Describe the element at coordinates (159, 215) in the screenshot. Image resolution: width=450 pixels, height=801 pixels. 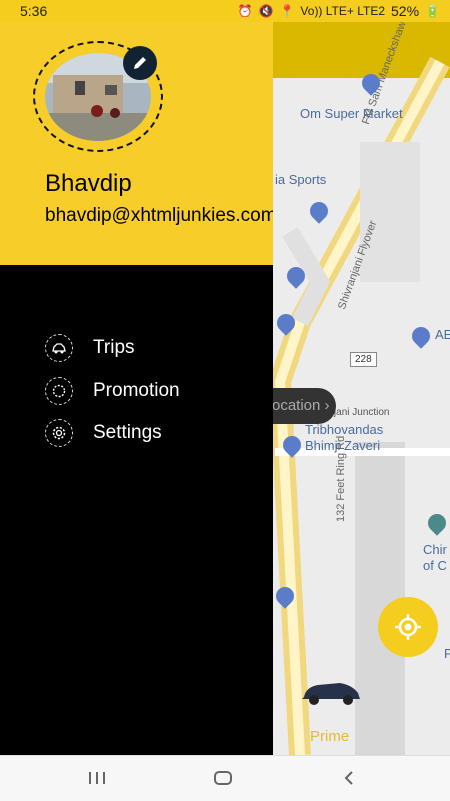
I see `user-email: bhavdip@xhtmljunkies.com` at that location.